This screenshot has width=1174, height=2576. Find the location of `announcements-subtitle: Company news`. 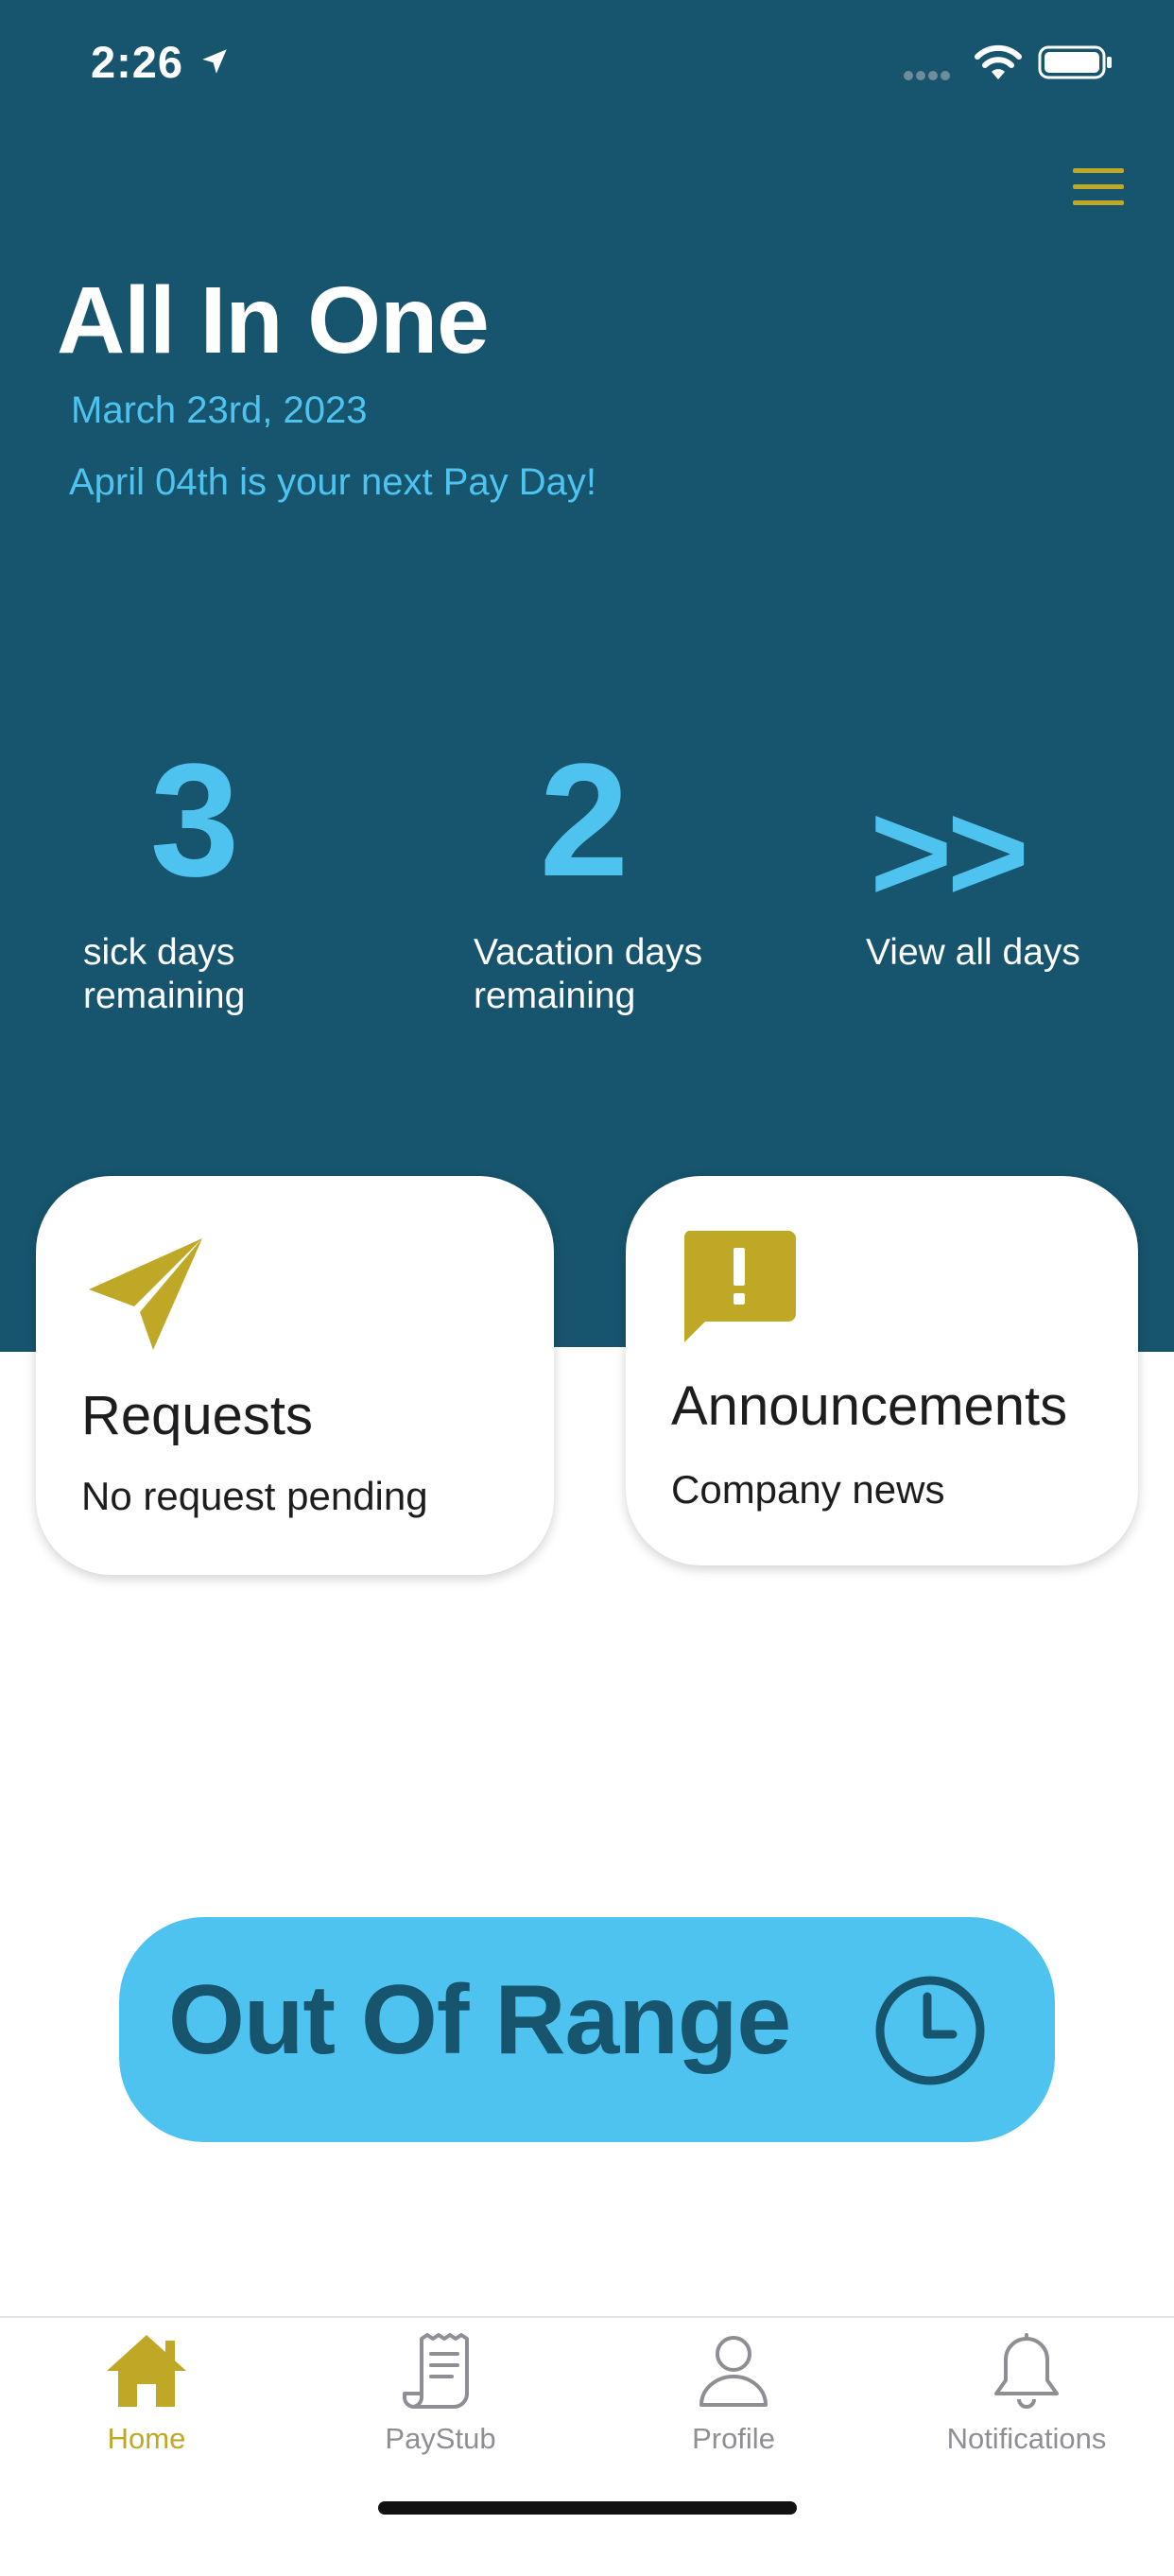

announcements-subtitle: Company news is located at coordinates (808, 1489).